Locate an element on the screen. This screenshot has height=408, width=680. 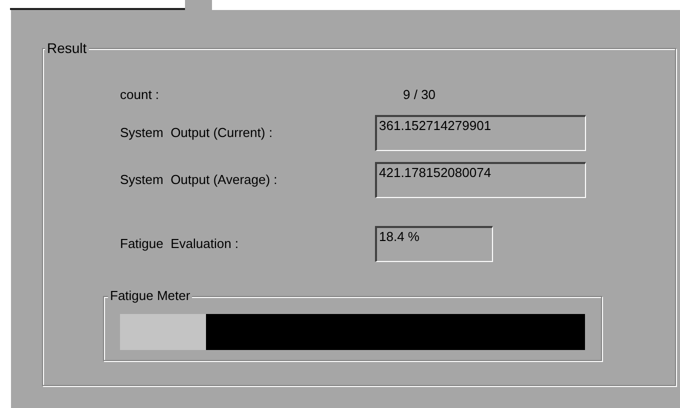
count-value: 9 / 30 is located at coordinates (419, 95).